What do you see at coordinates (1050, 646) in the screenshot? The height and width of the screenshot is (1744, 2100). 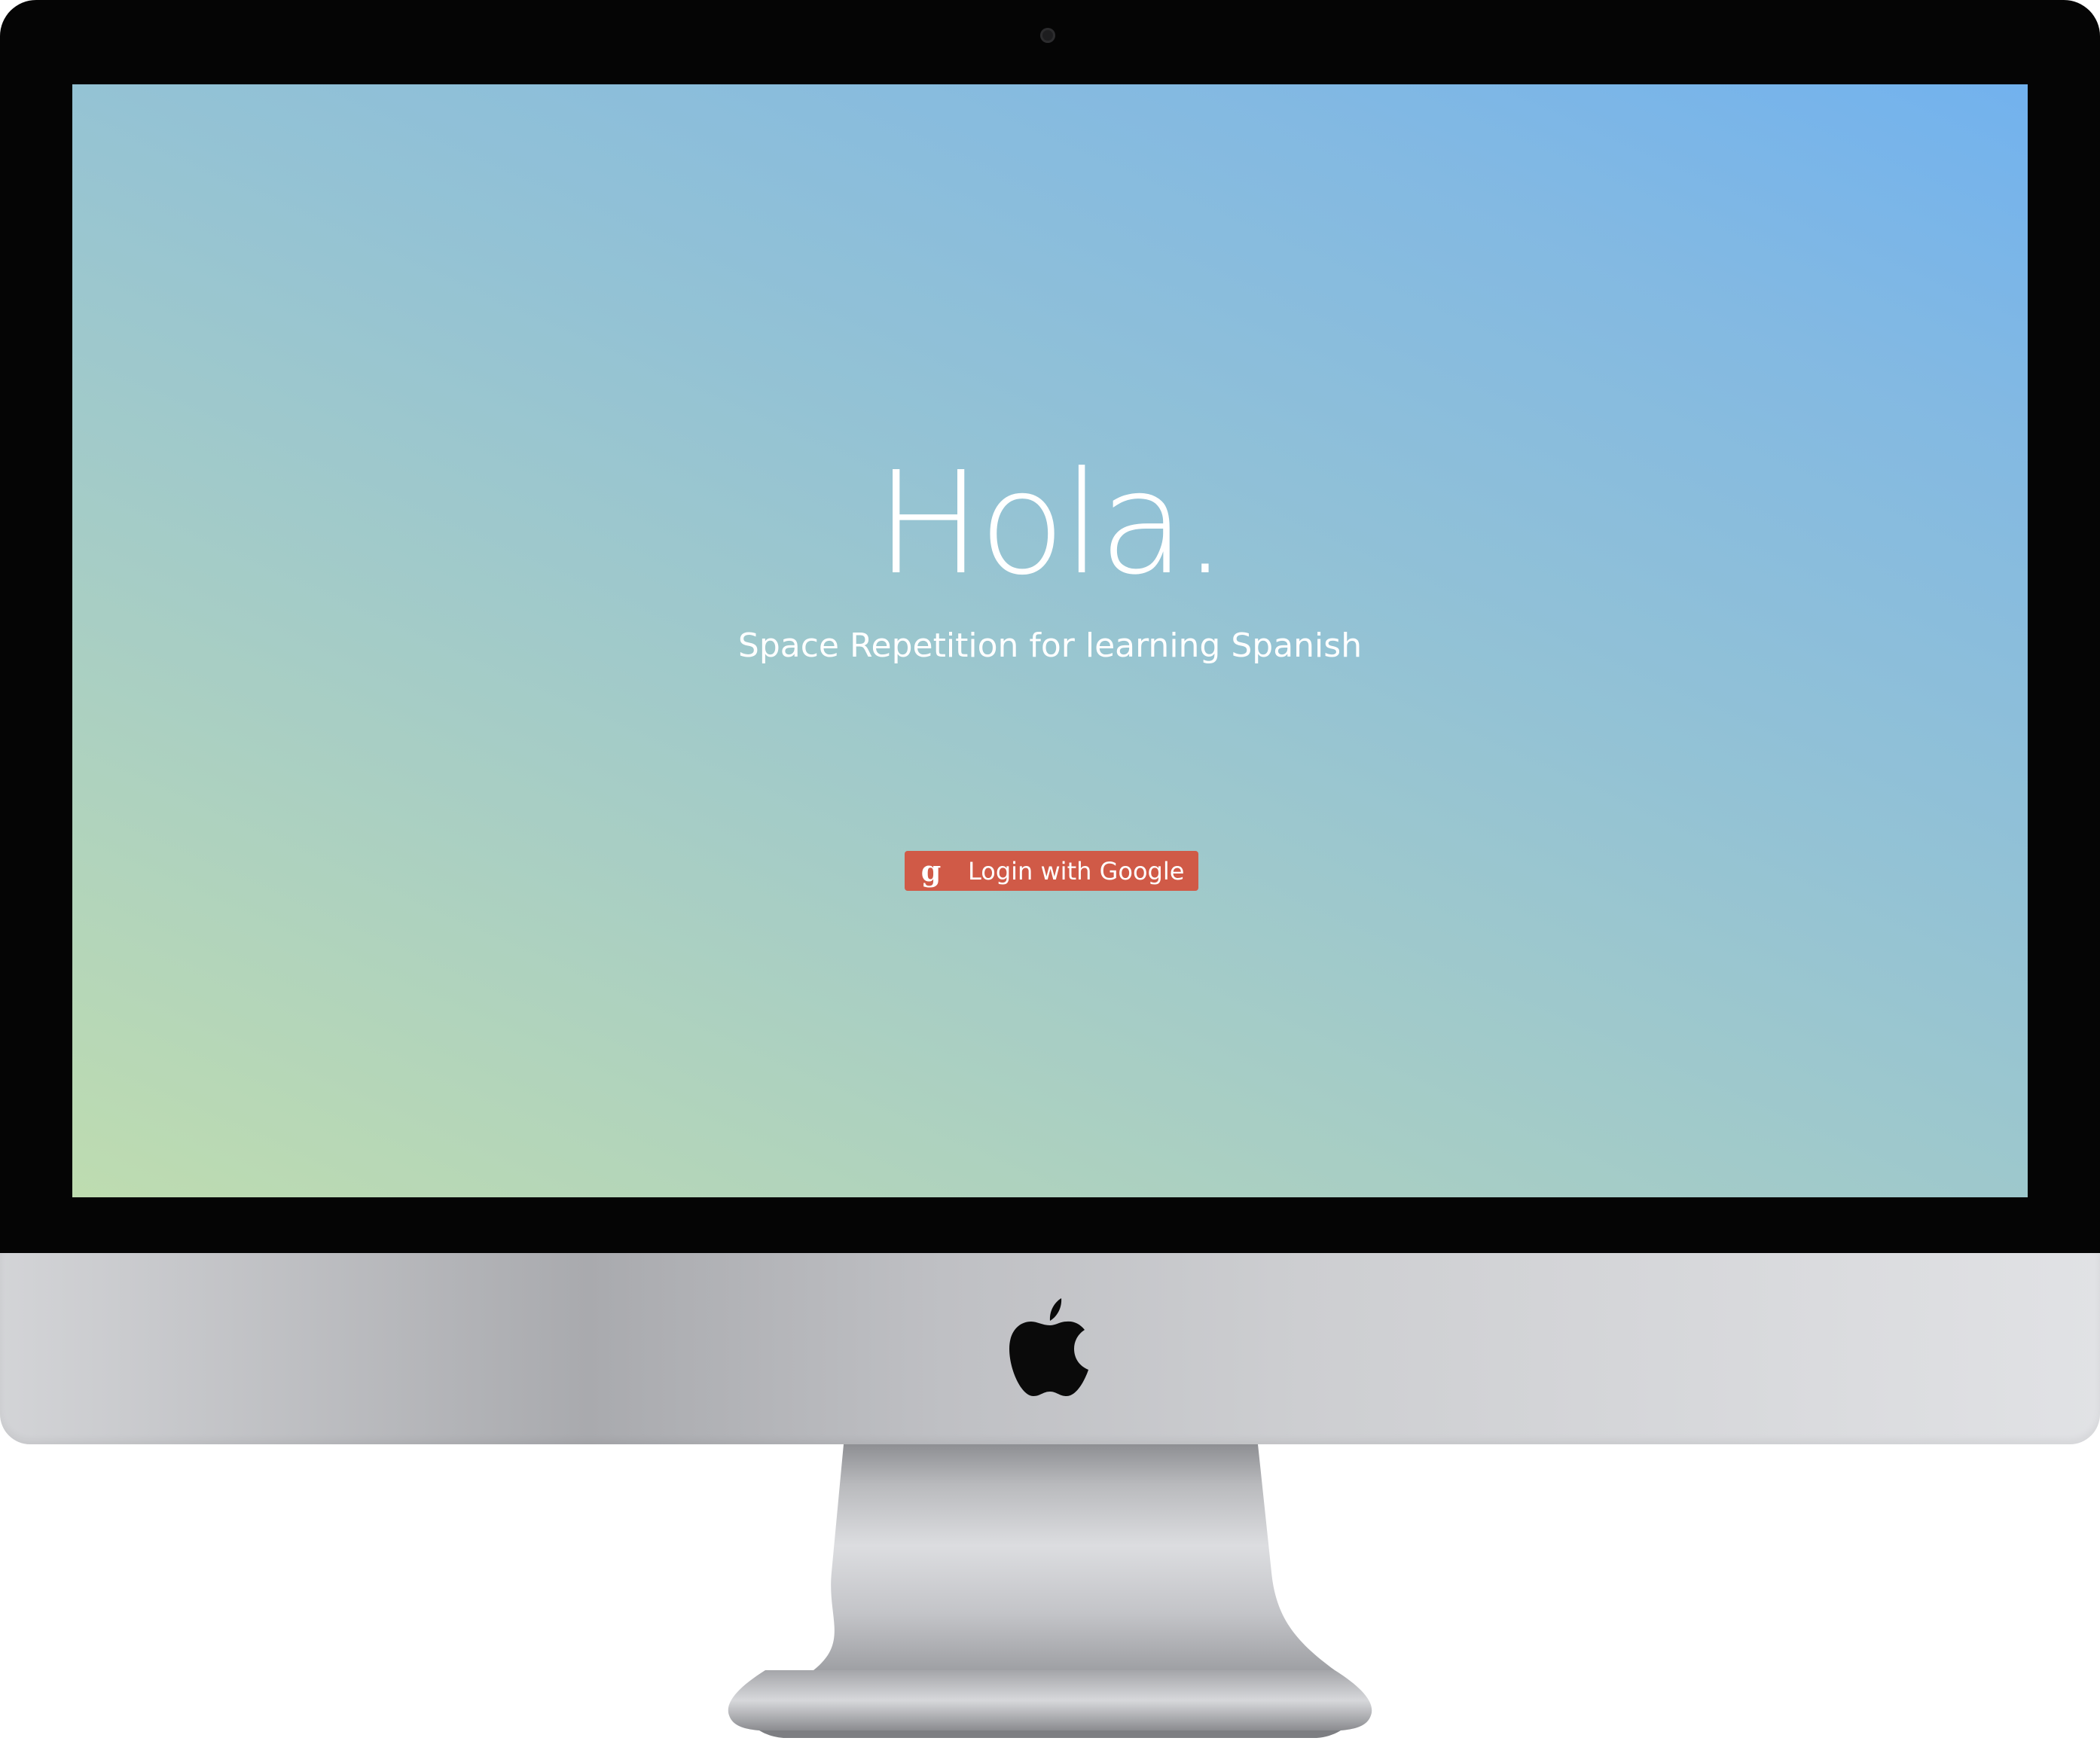 I see `page-subtitle: Space Repetition for learning Spanish` at bounding box center [1050, 646].